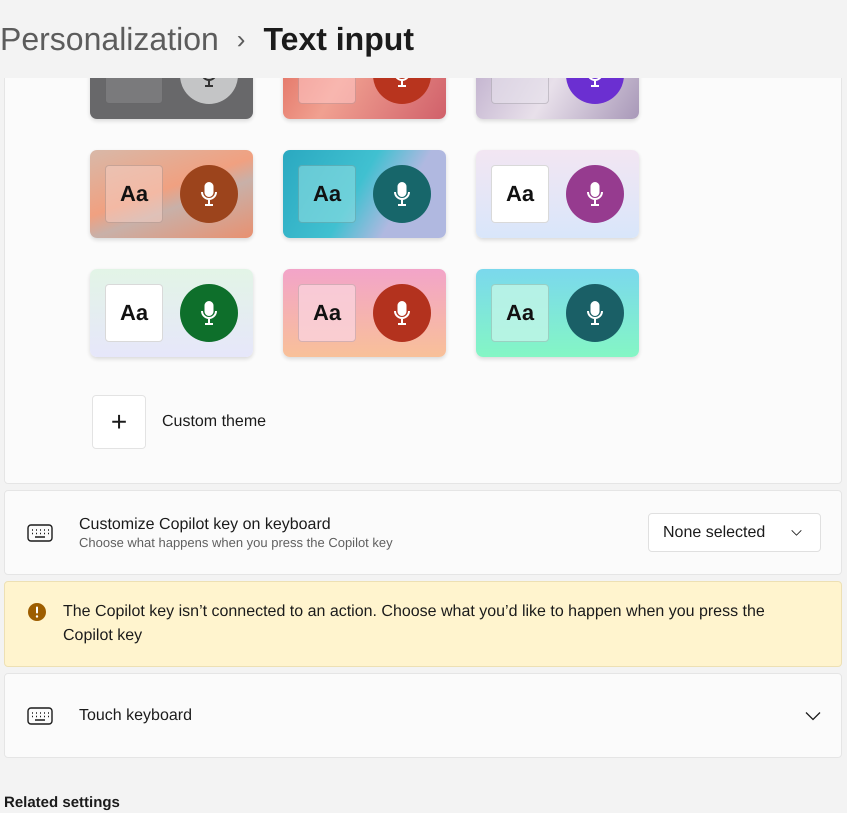  I want to click on page-title: Text input, so click(338, 39).